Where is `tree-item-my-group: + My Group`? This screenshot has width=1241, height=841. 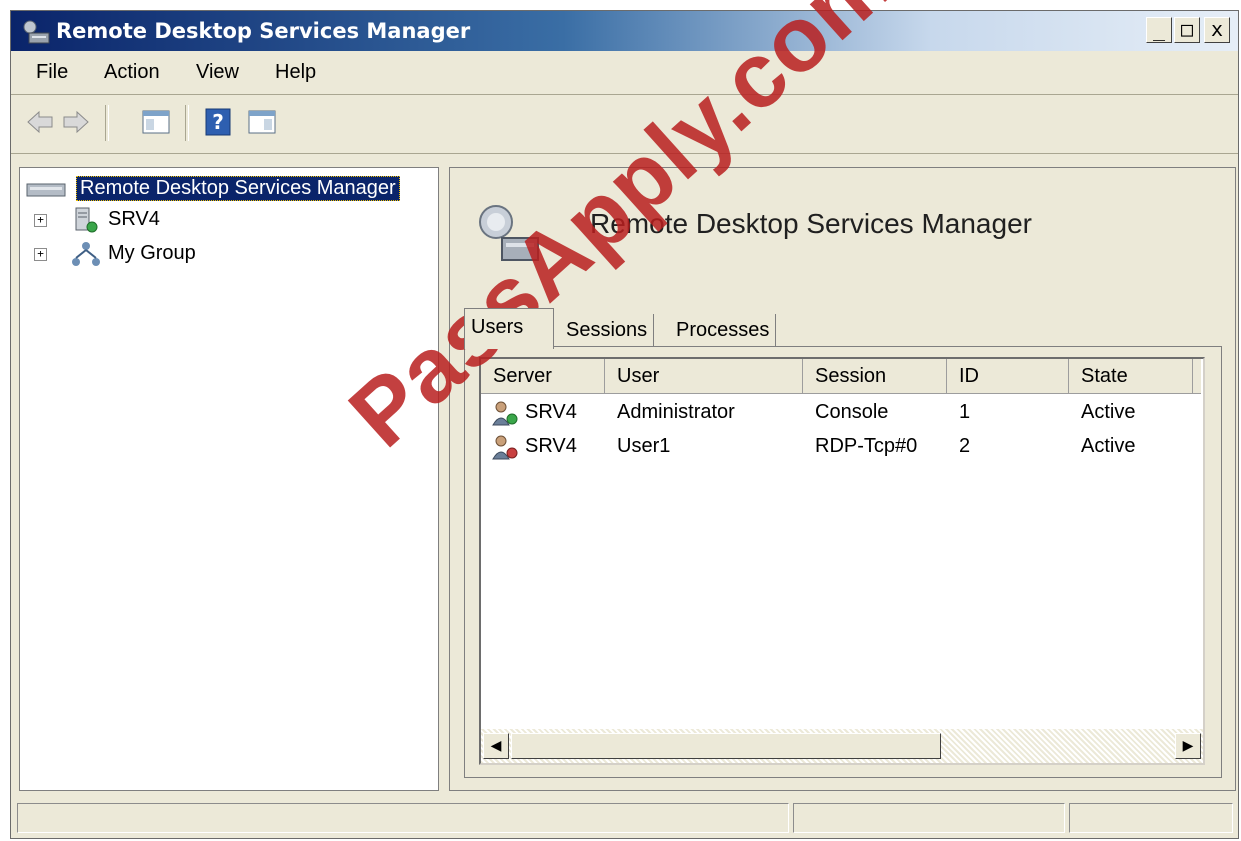 tree-item-my-group: + My Group is located at coordinates (184, 254).